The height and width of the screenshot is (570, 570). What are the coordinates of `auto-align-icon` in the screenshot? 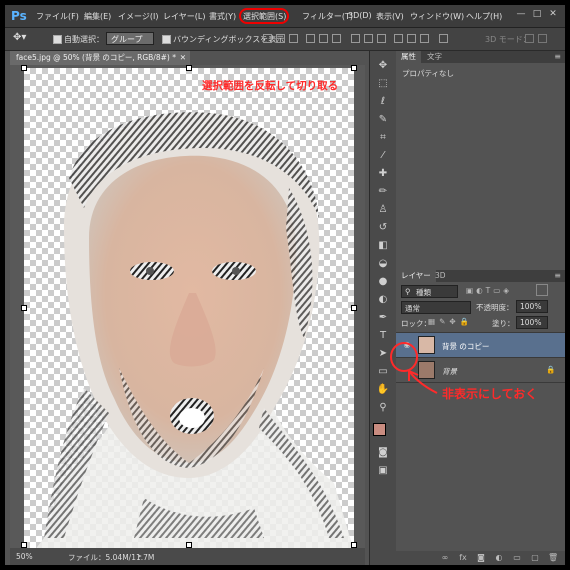 It's located at (443, 38).